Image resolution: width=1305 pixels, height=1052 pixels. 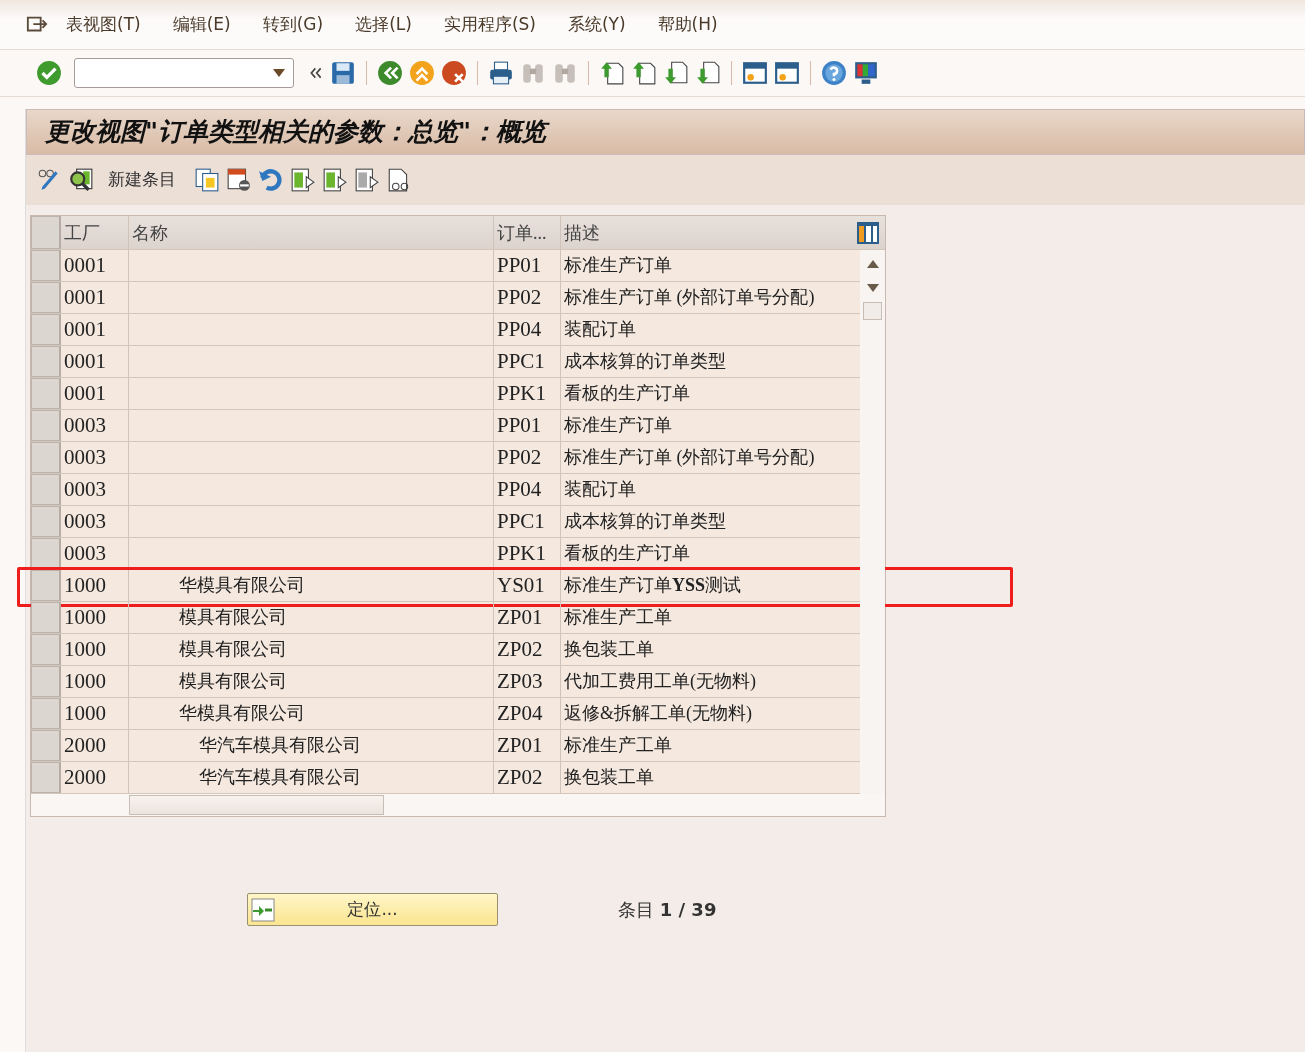 I want to click on select-block-icon, so click(x=335, y=180).